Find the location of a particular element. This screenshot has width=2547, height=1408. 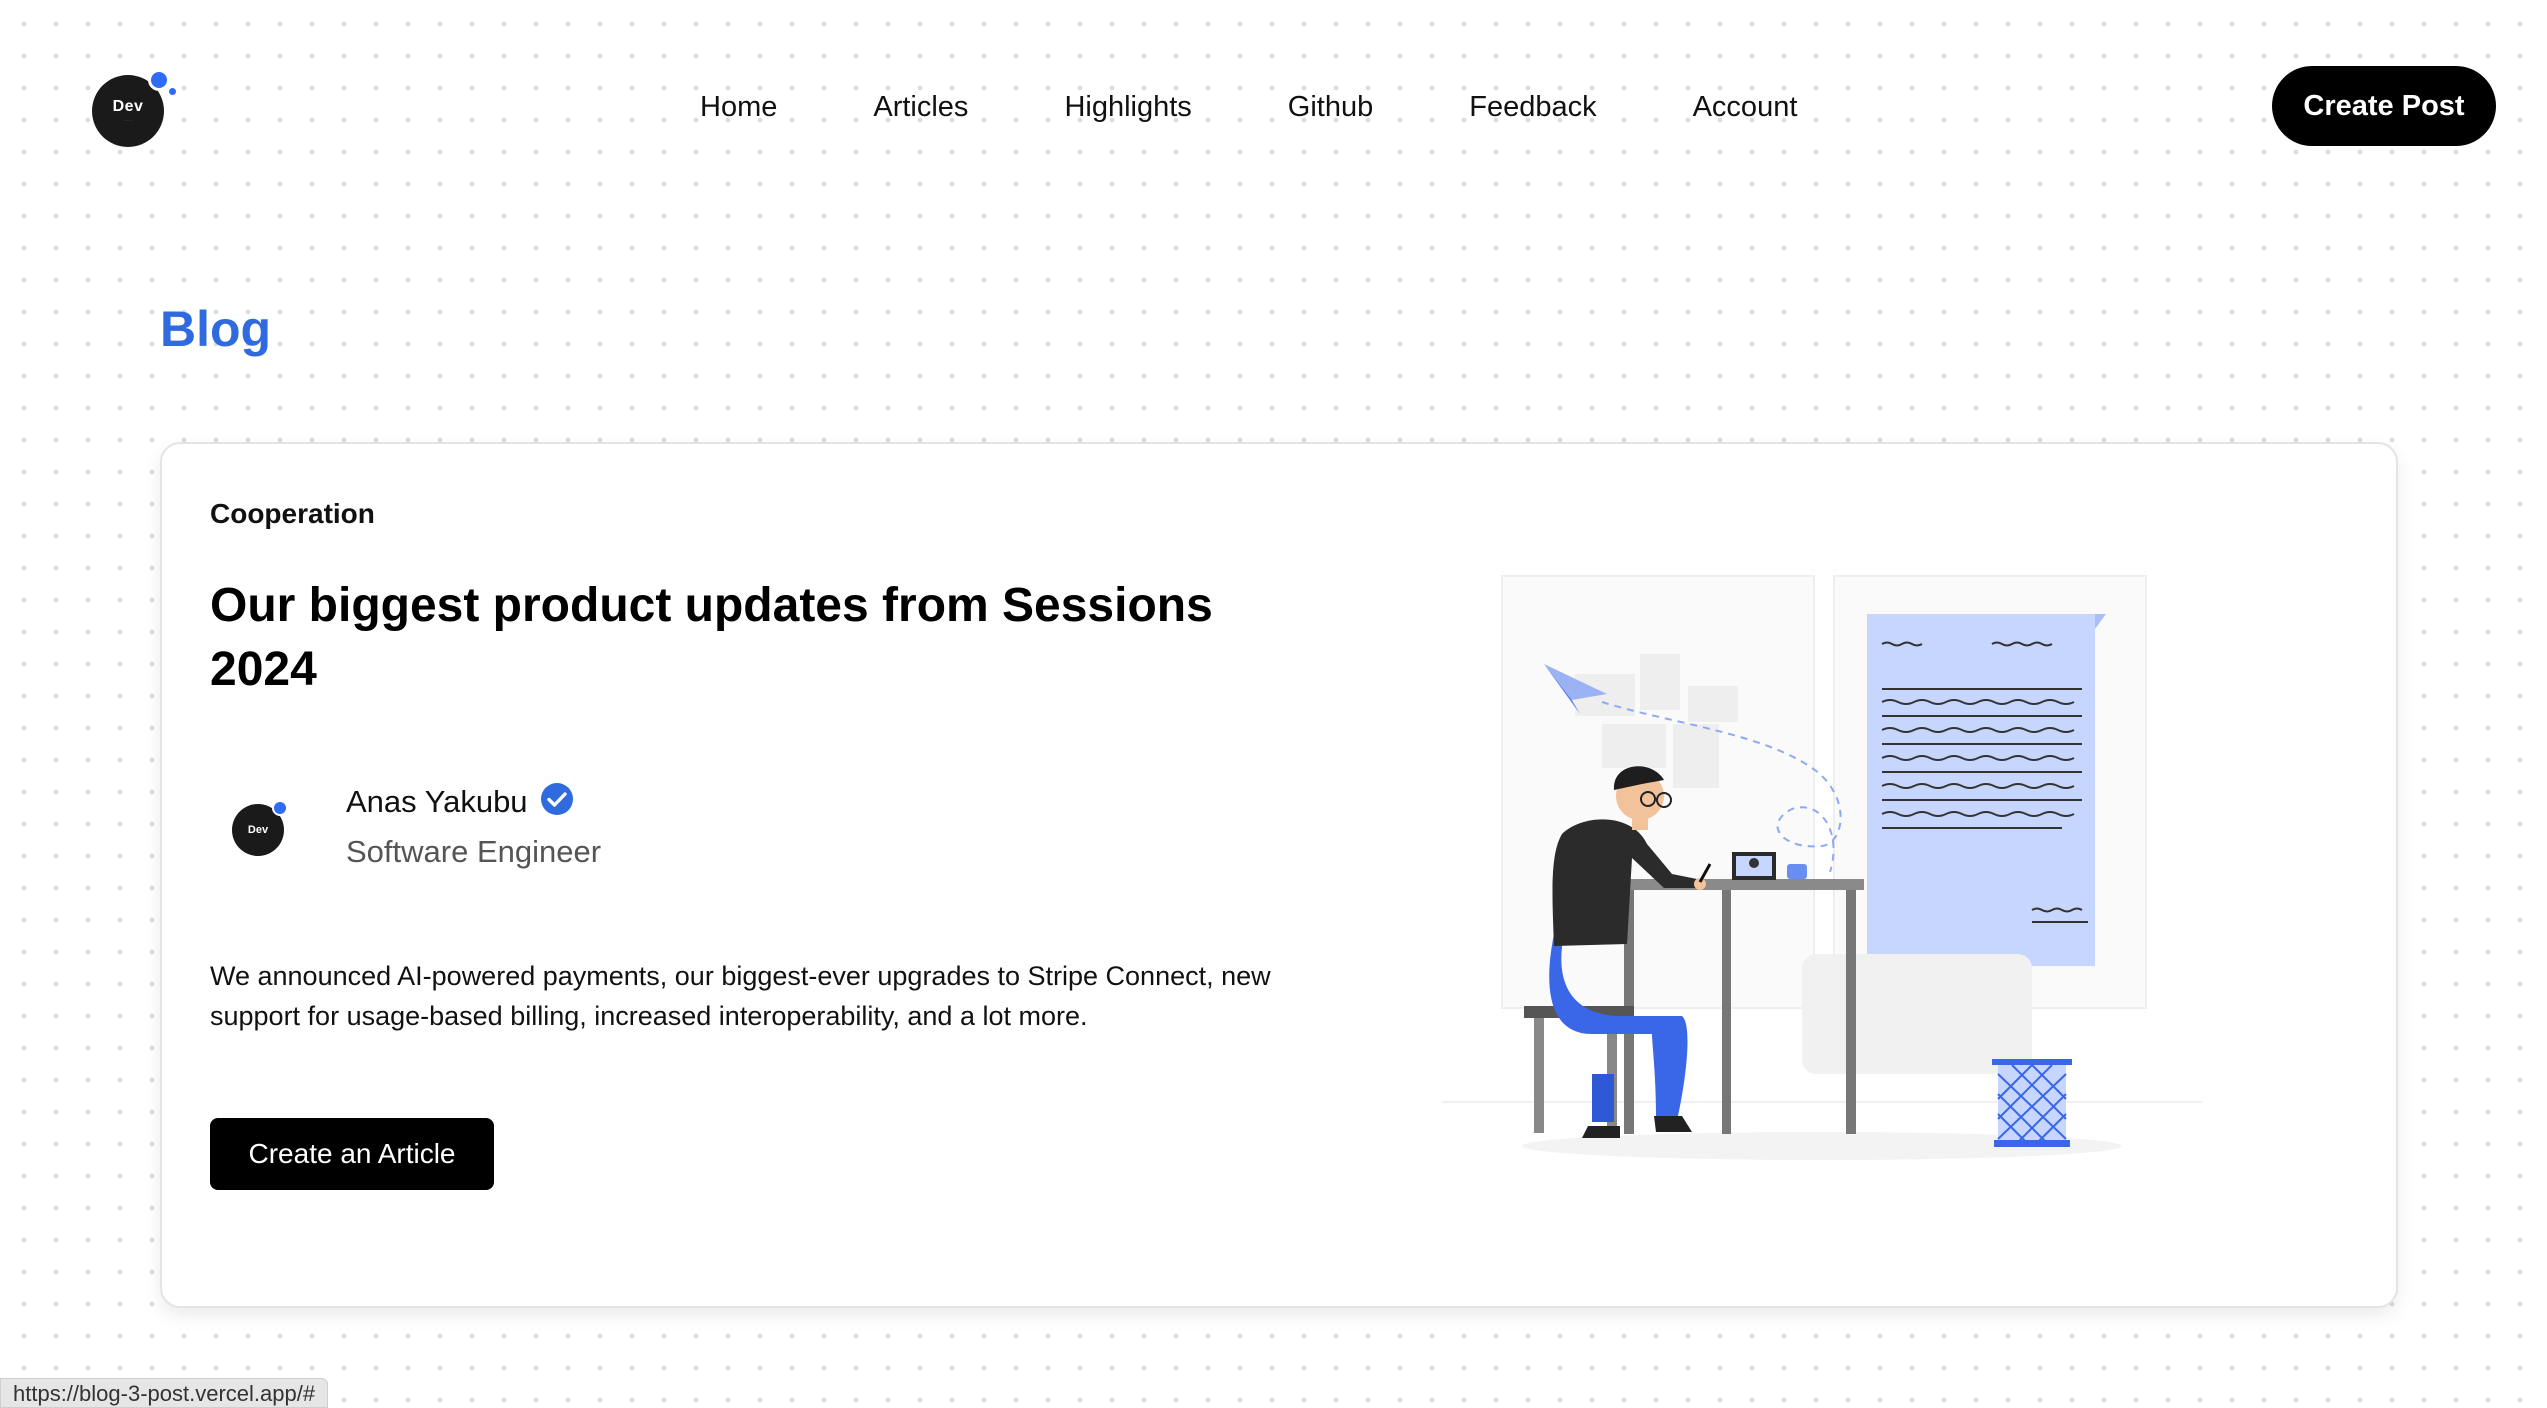

logo-dot is located at coordinates (162, 82).